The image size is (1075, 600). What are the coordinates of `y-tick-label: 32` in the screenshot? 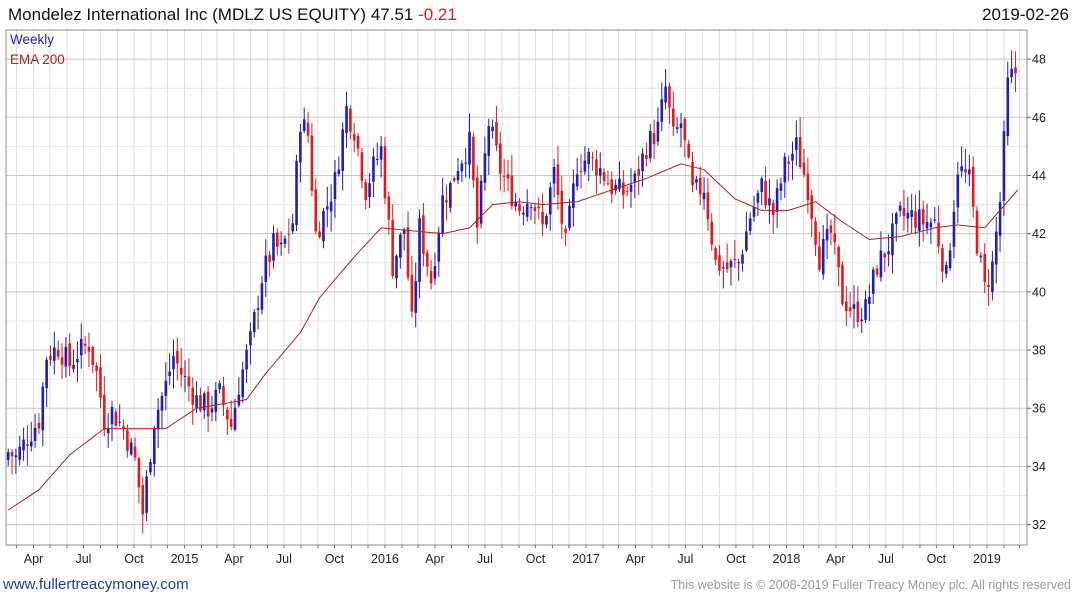 It's located at (1039, 525).